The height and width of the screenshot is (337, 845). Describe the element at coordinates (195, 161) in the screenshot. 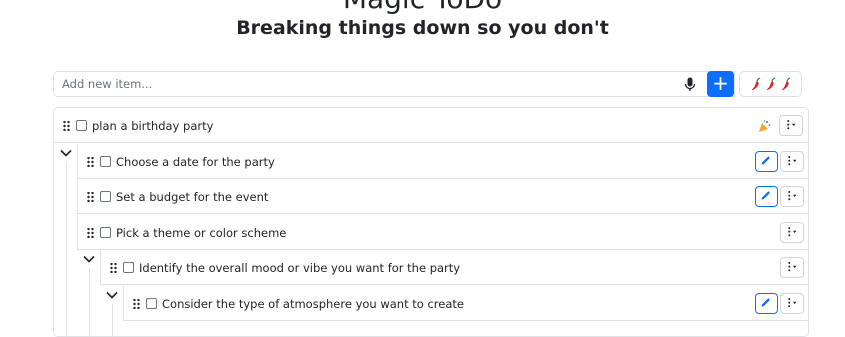

I see `task-label: Choose a date for the party` at that location.